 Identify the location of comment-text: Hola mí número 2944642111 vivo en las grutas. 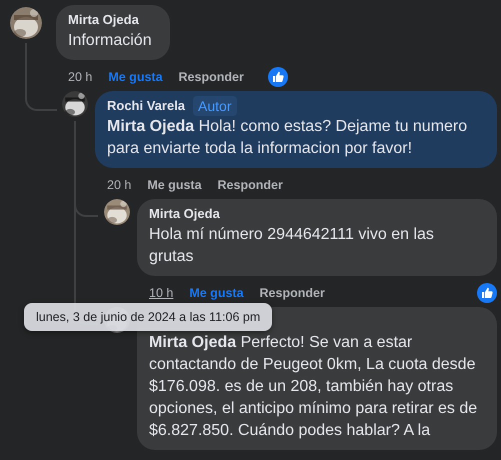
(292, 246).